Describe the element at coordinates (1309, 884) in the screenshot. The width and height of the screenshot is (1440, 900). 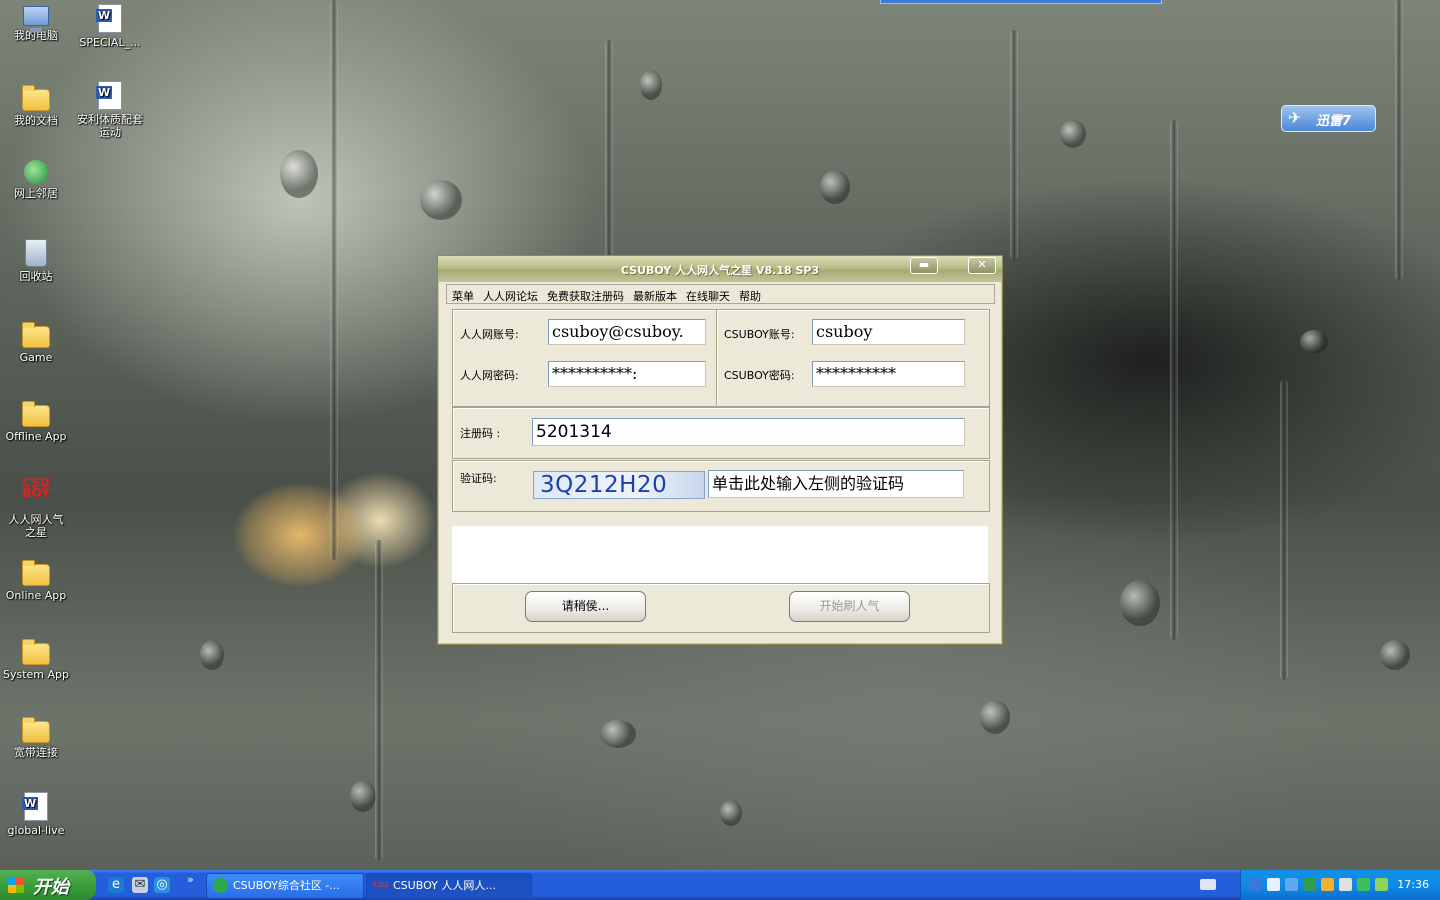
I see `security-shield-icon` at that location.